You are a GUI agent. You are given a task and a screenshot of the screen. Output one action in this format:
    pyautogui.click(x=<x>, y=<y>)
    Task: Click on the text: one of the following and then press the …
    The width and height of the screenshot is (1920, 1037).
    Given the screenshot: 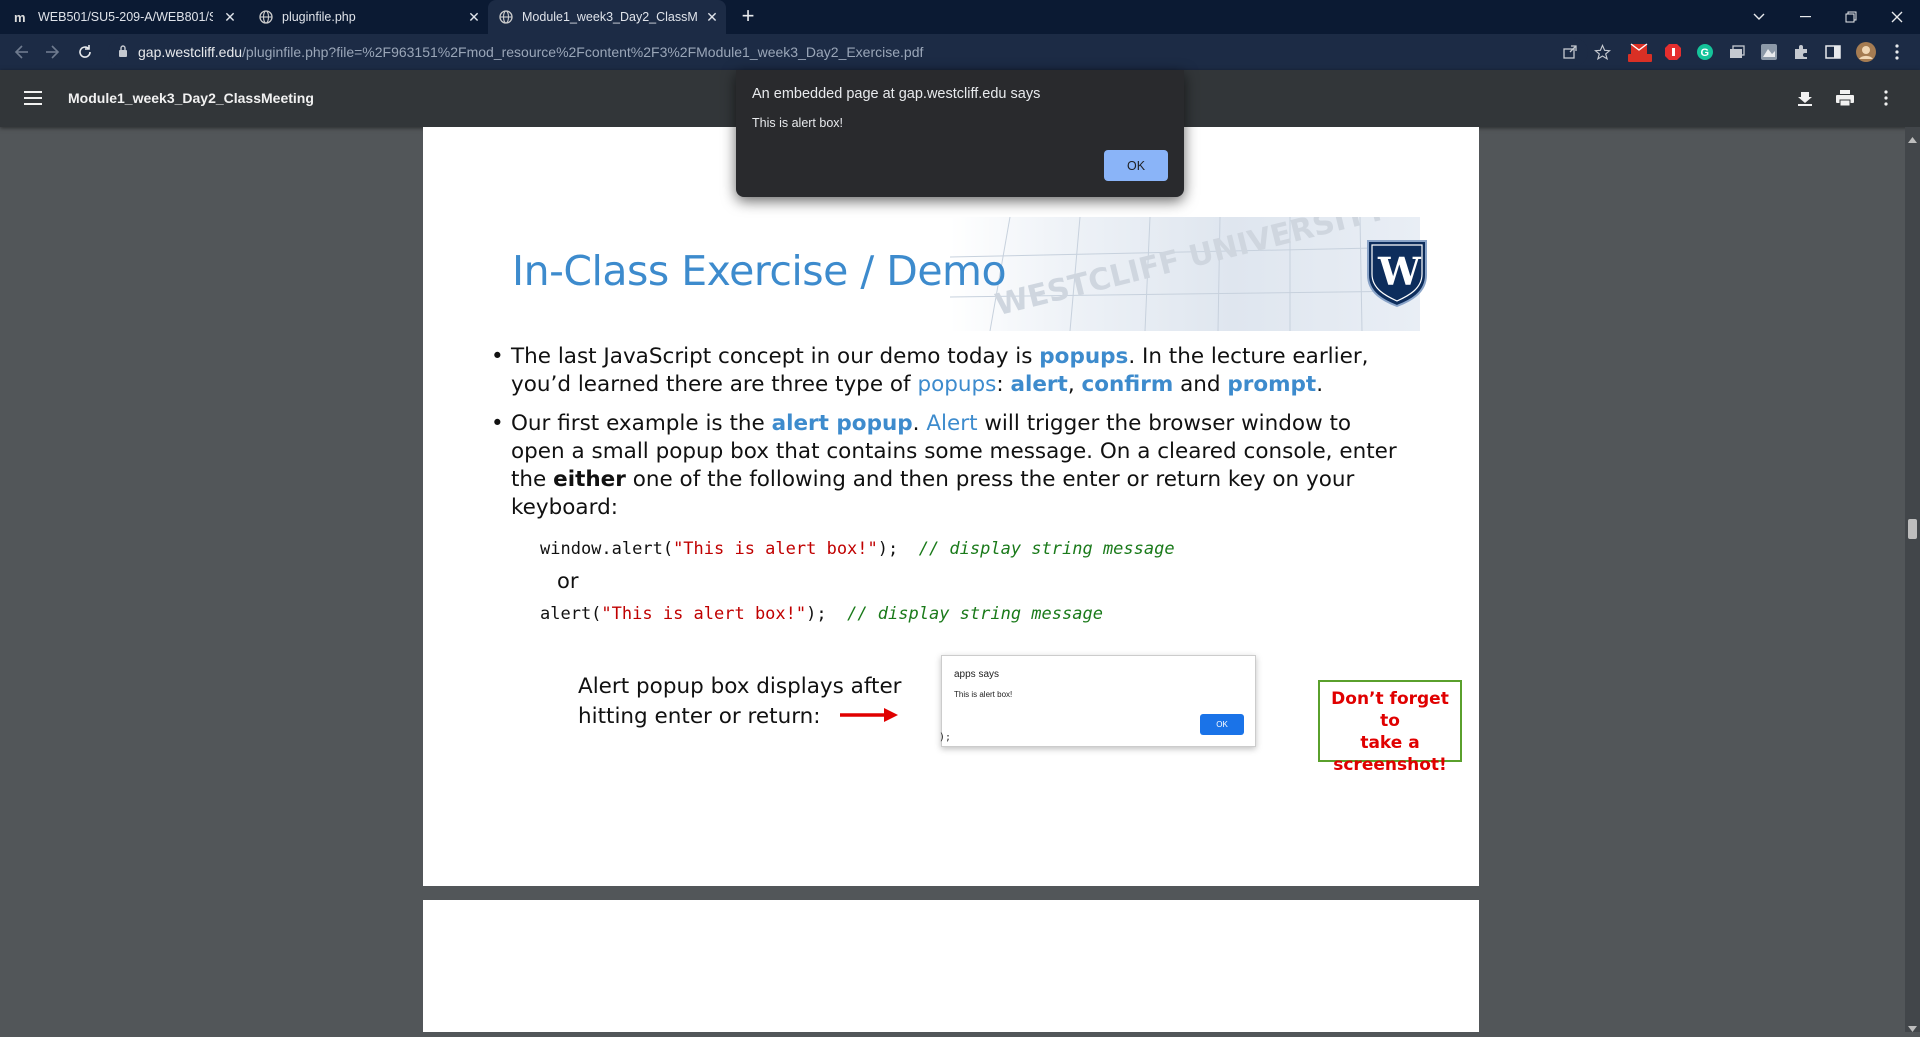 What is the action you would take?
    pyautogui.click(x=990, y=479)
    